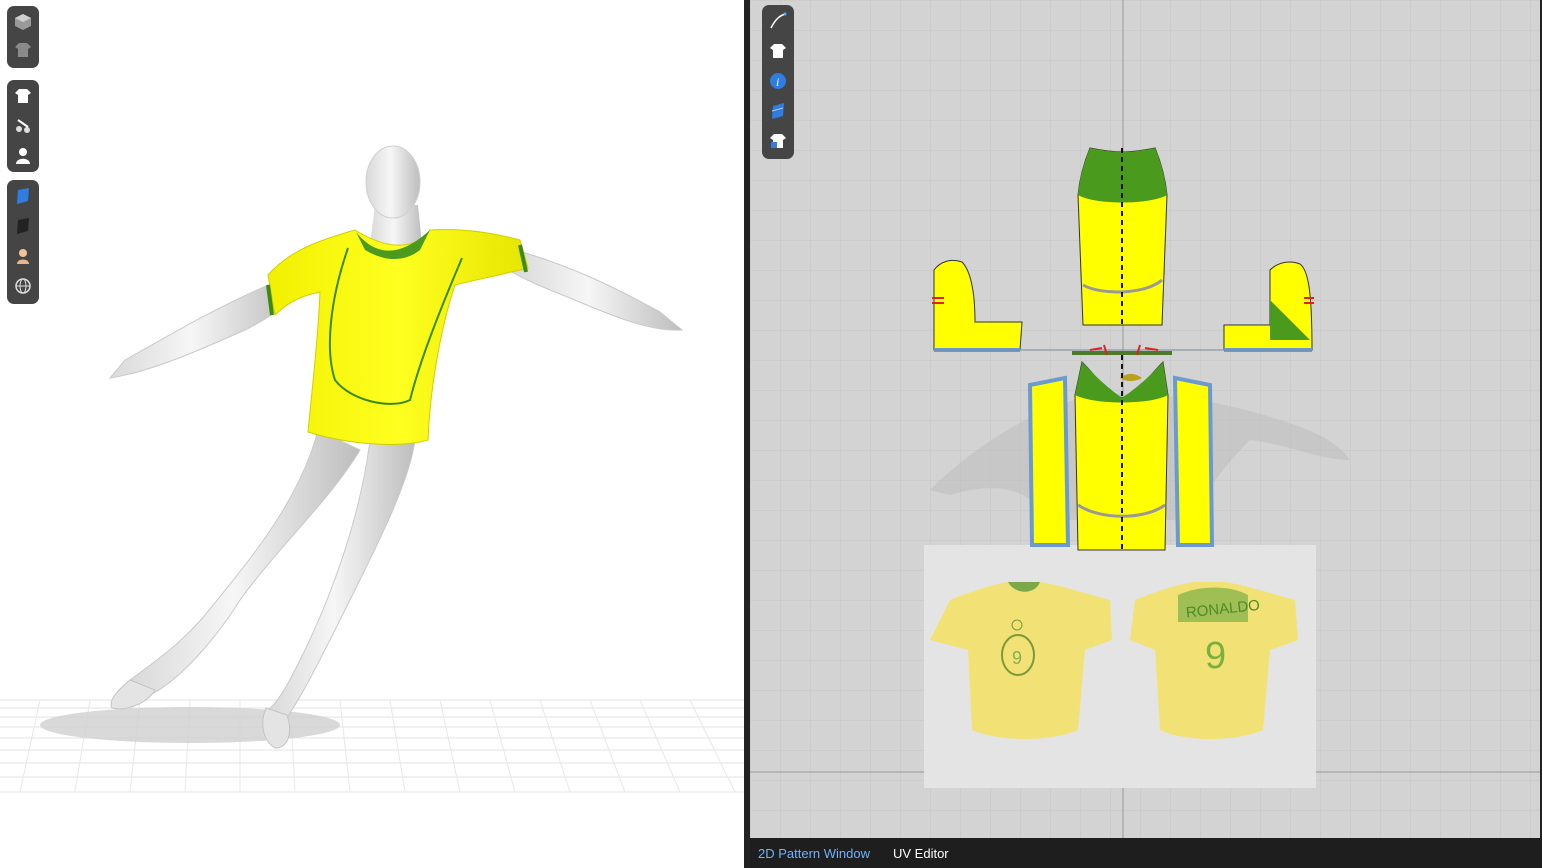 The width and height of the screenshot is (1542, 868). I want to click on tab-2d-pattern-window: 2D Pattern Window, so click(814, 853).